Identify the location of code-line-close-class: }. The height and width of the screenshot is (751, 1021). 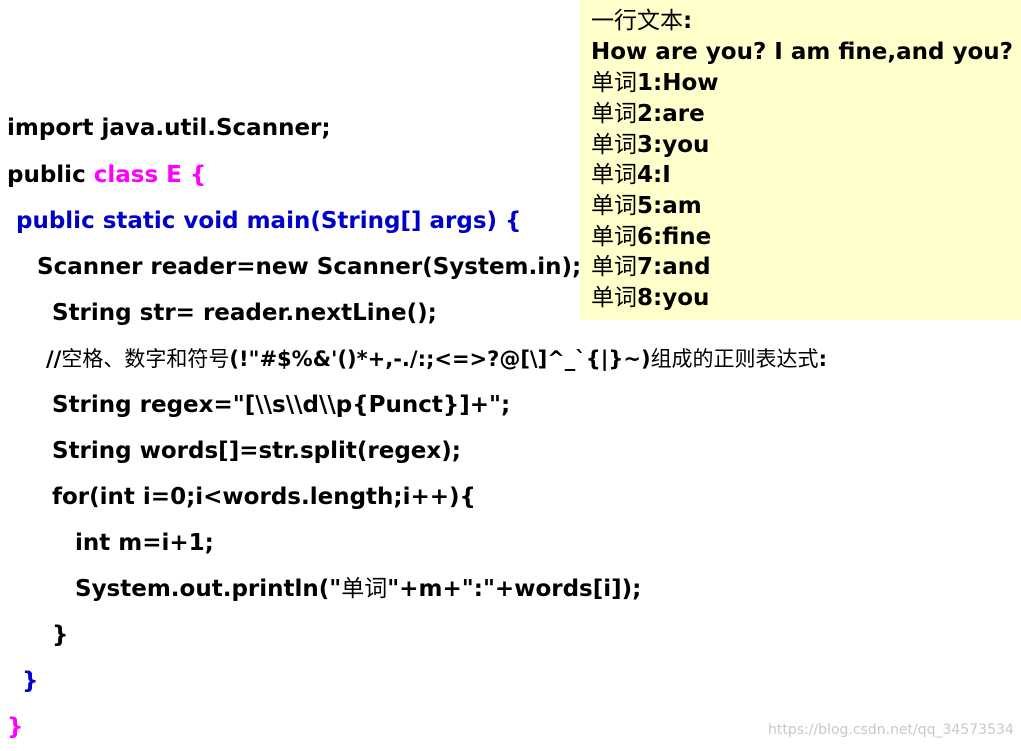
(15, 727).